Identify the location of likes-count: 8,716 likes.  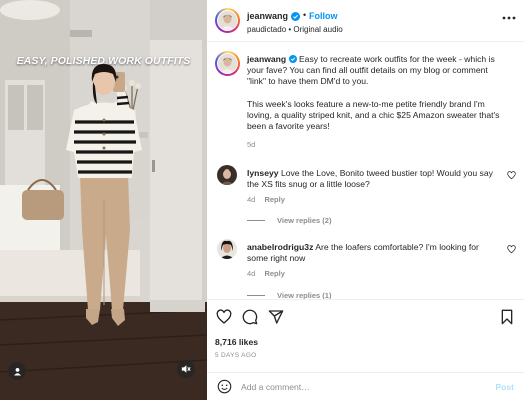
(236, 342).